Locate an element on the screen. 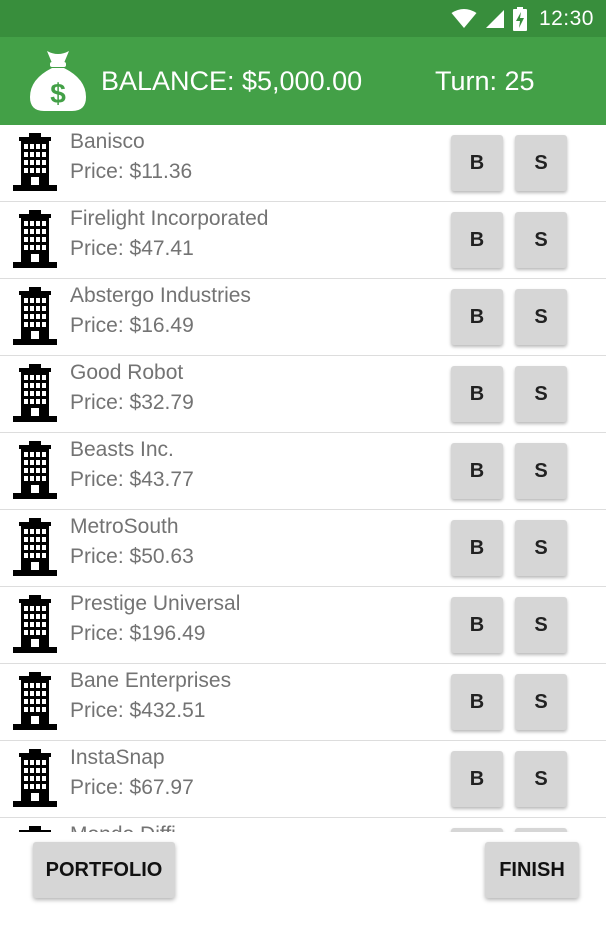 The height and width of the screenshot is (933, 606). status-bar: 12:30 is located at coordinates (303, 18).